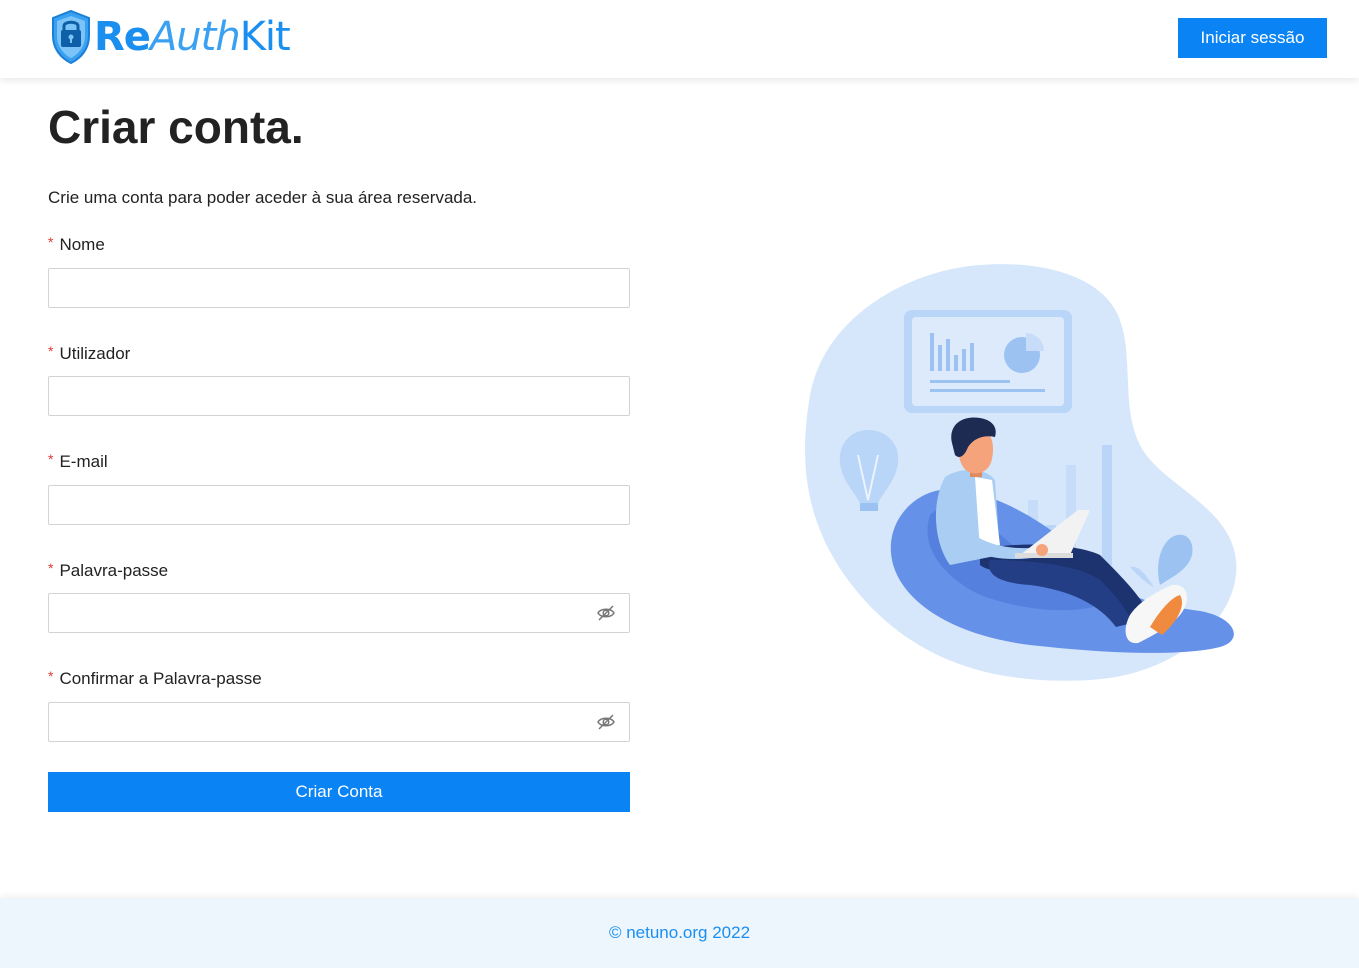 The height and width of the screenshot is (968, 1359). I want to click on brand-logo: ReAuthKit, so click(170, 37).